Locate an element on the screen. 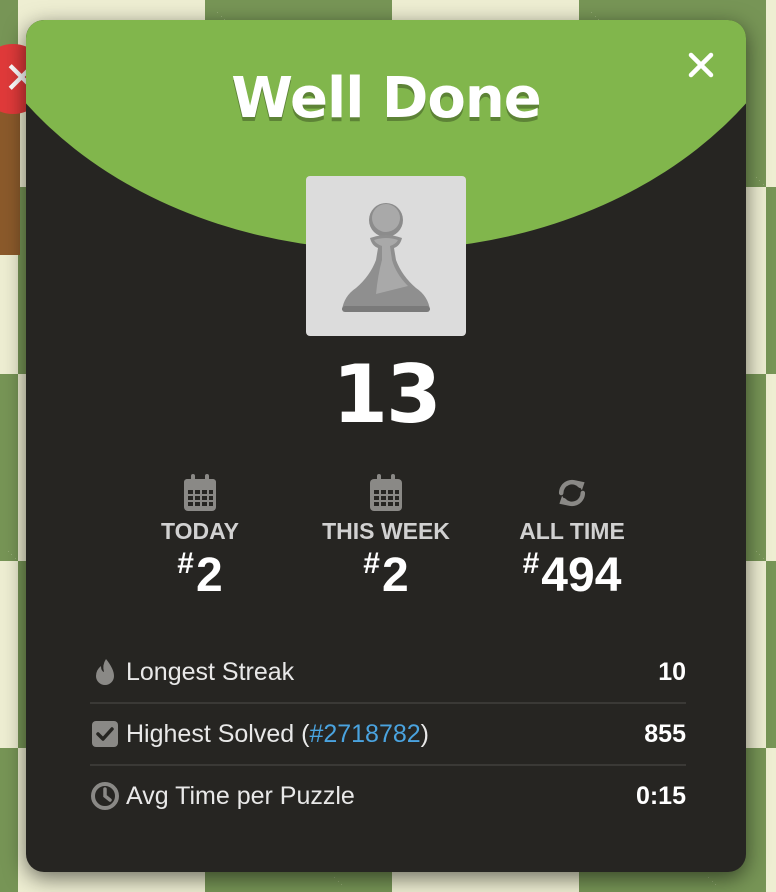 Image resolution: width=776 pixels, height=892 pixels. stat-value: 0:15 is located at coordinates (660, 795).